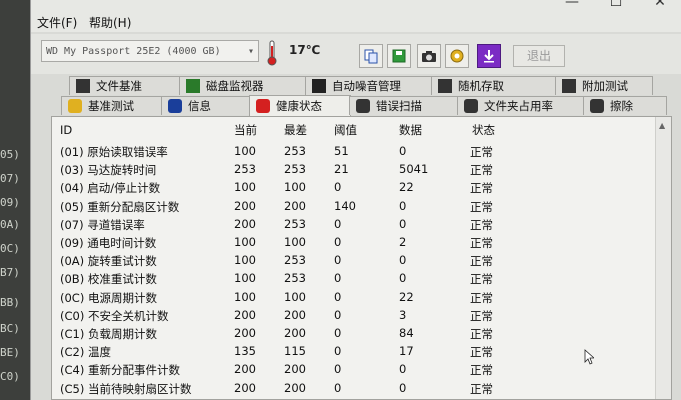 Image resolution: width=681 pixels, height=400 pixels. Describe the element at coordinates (300, 105) in the screenshot. I see `tab-health: 健康状态` at that location.